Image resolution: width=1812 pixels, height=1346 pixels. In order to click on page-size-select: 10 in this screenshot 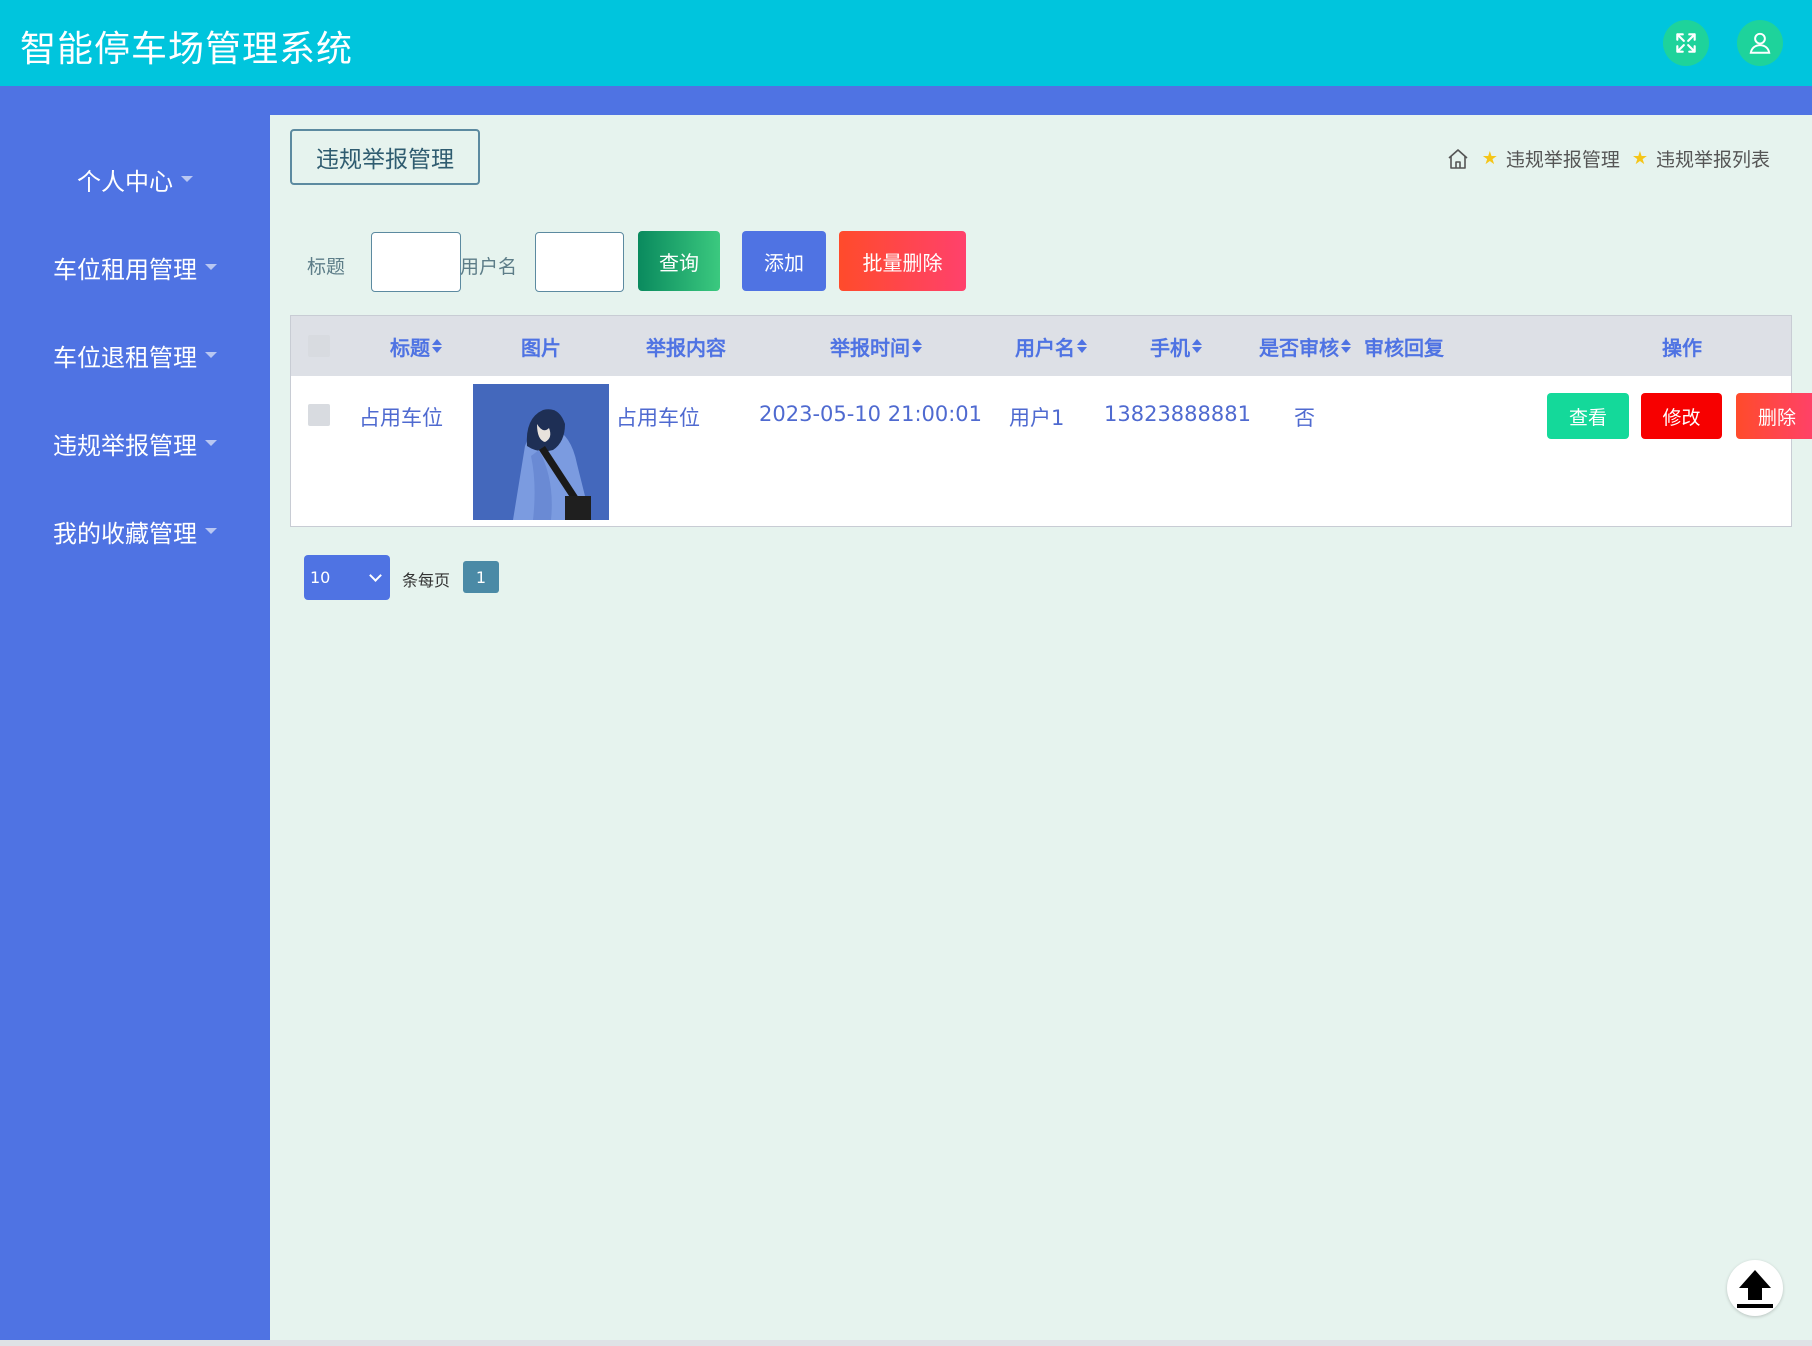, I will do `click(347, 577)`.